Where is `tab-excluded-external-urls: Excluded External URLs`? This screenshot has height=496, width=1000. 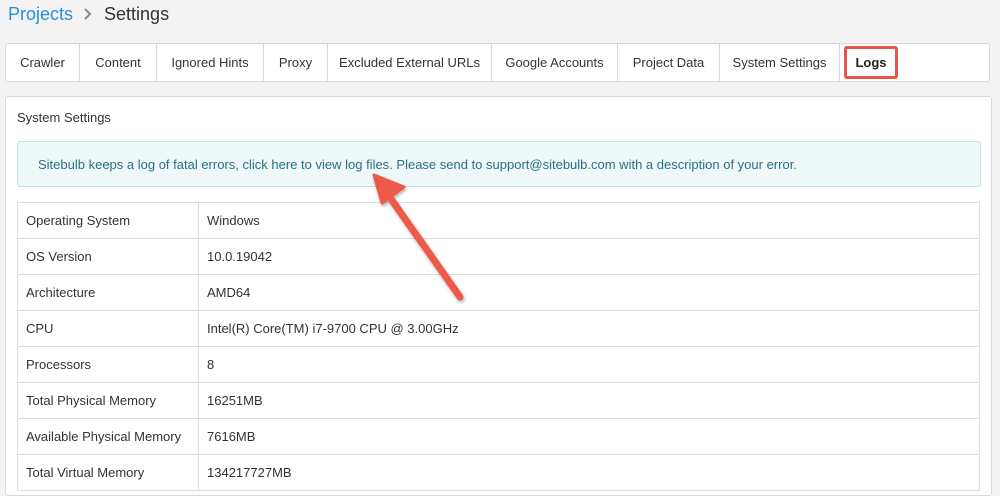
tab-excluded-external-urls: Excluded External URLs is located at coordinates (410, 62).